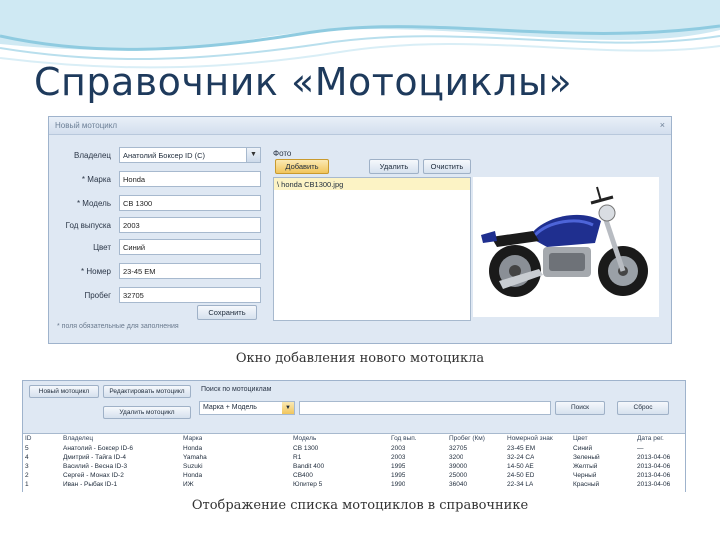 The height and width of the screenshot is (540, 720). What do you see at coordinates (360, 358) in the screenshot?
I see `caption-add-window: Окно добавления нового мотоцикла` at bounding box center [360, 358].